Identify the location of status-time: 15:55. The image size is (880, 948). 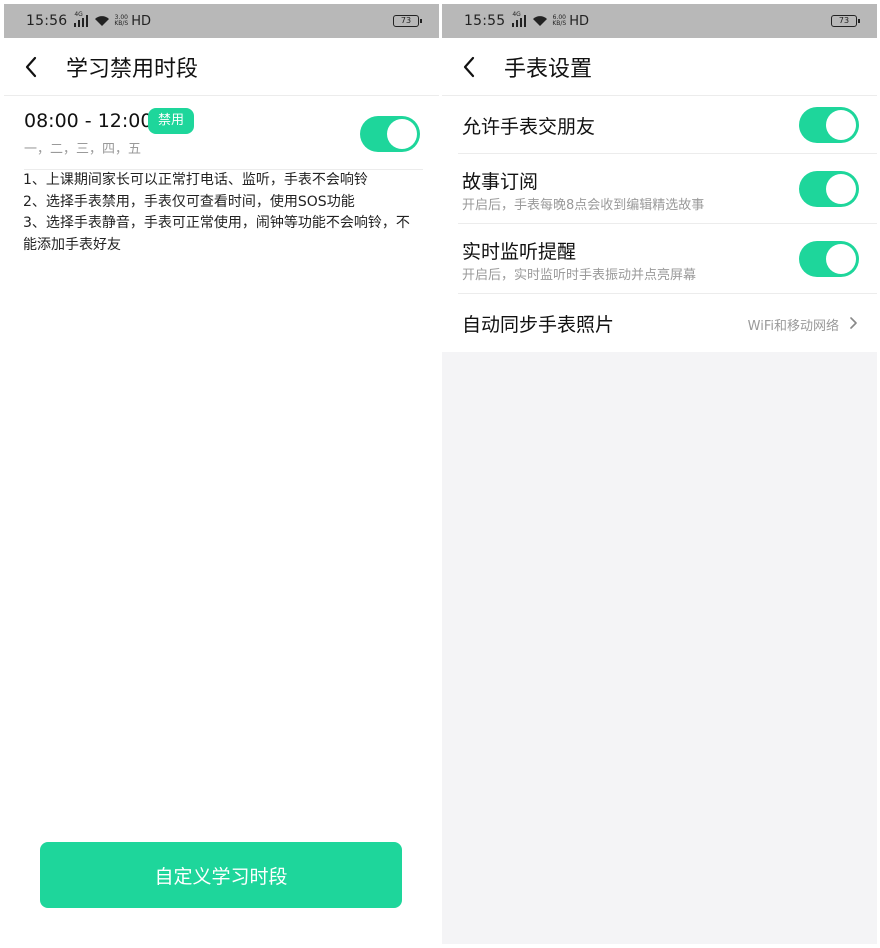
(485, 21).